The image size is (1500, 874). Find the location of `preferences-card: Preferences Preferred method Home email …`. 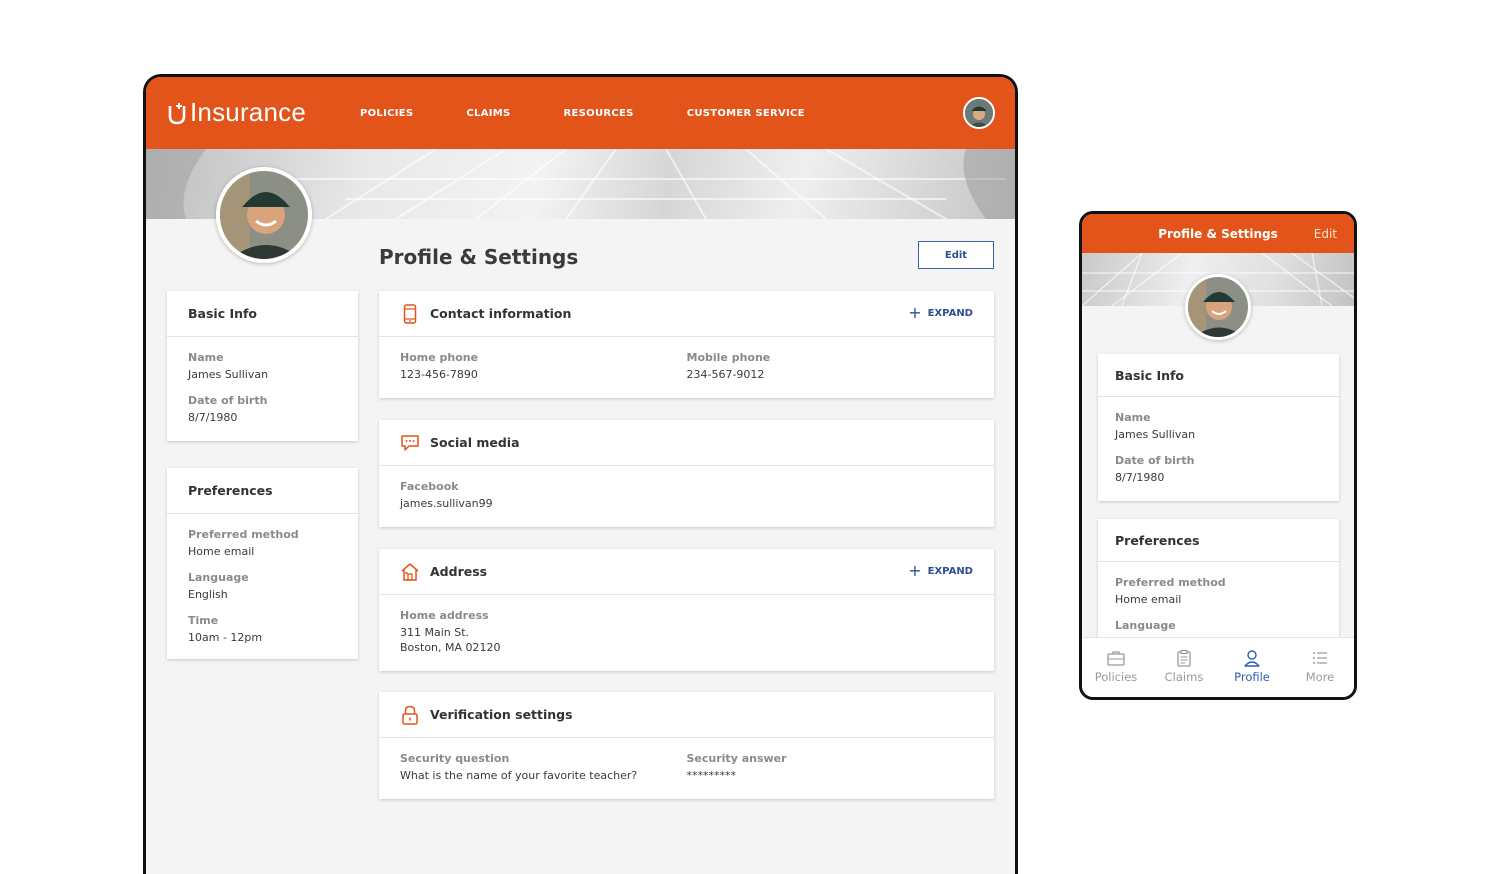

preferences-card: Preferences Preferred method Home email … is located at coordinates (262, 563).